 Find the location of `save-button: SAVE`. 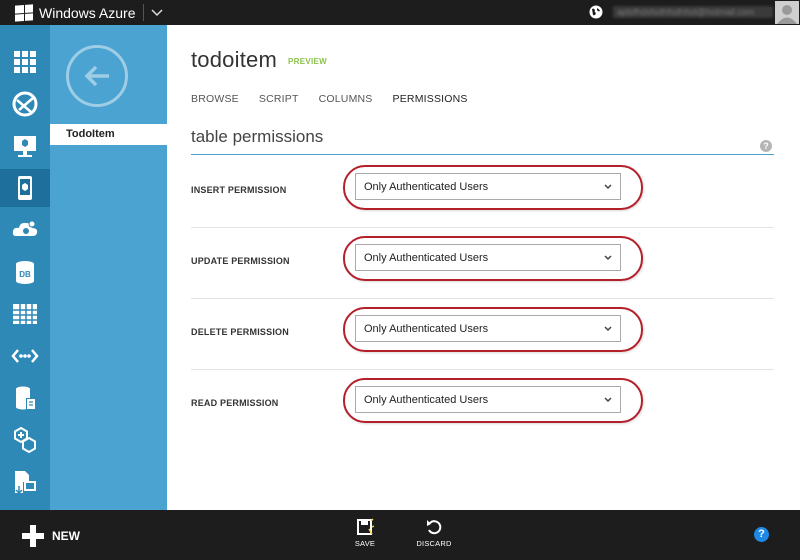

save-button: SAVE is located at coordinates (365, 533).